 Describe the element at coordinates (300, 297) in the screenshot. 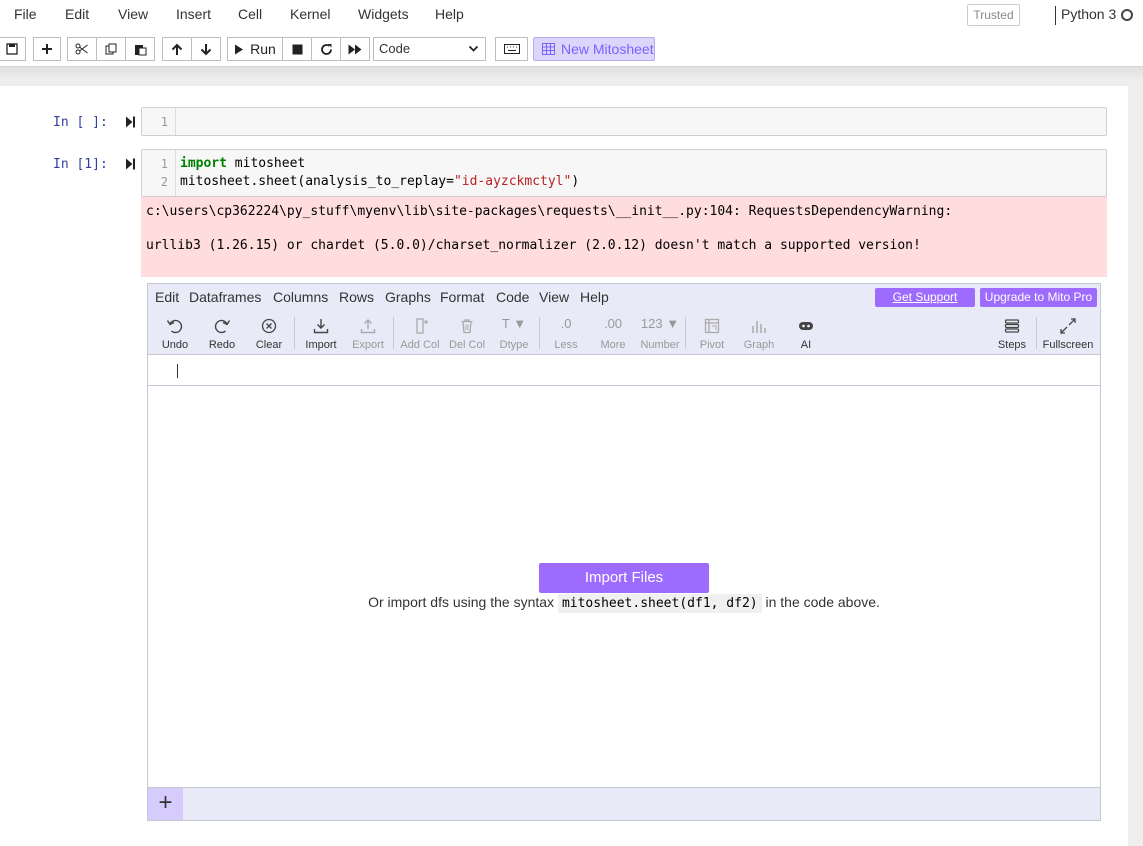

I see `mito-menu-columns: Columns` at that location.